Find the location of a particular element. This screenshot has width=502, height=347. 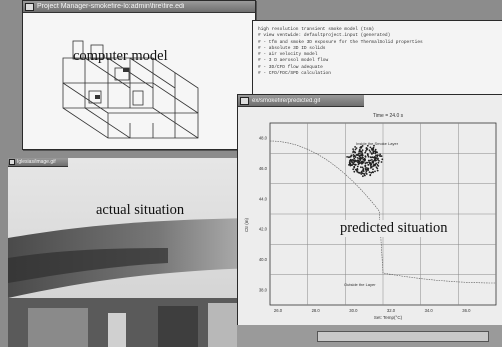

x-tick-label: 28.0 is located at coordinates (316, 310).